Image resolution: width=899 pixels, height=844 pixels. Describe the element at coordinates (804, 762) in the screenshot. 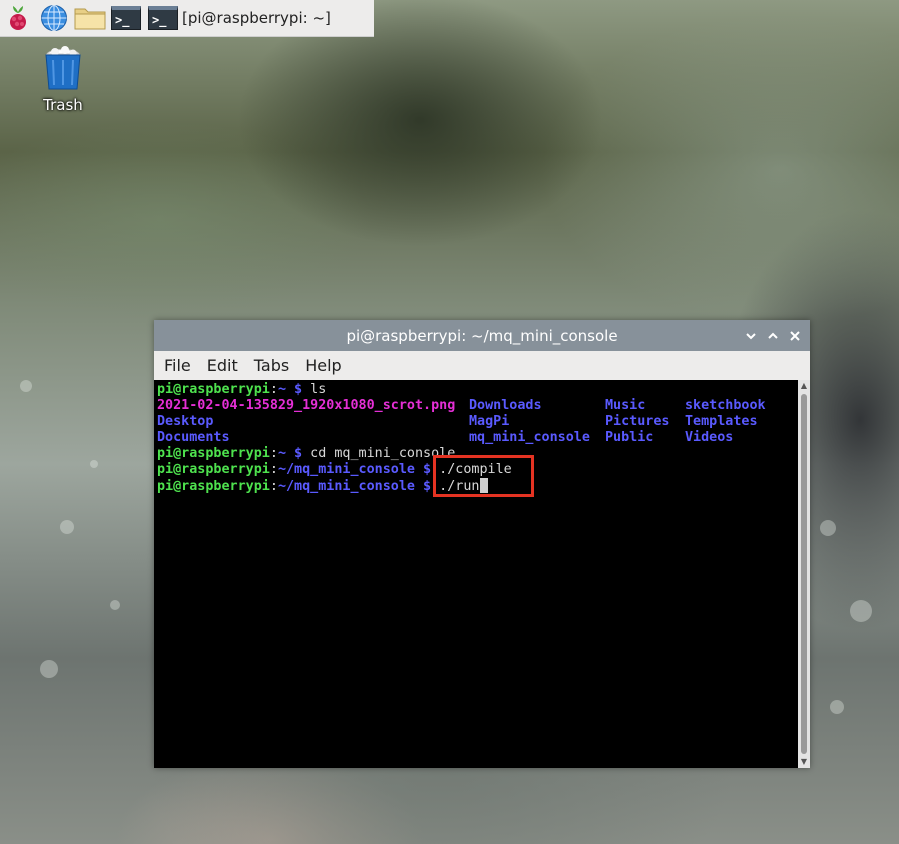

I see `scroll-down-icon: ▼` at that location.